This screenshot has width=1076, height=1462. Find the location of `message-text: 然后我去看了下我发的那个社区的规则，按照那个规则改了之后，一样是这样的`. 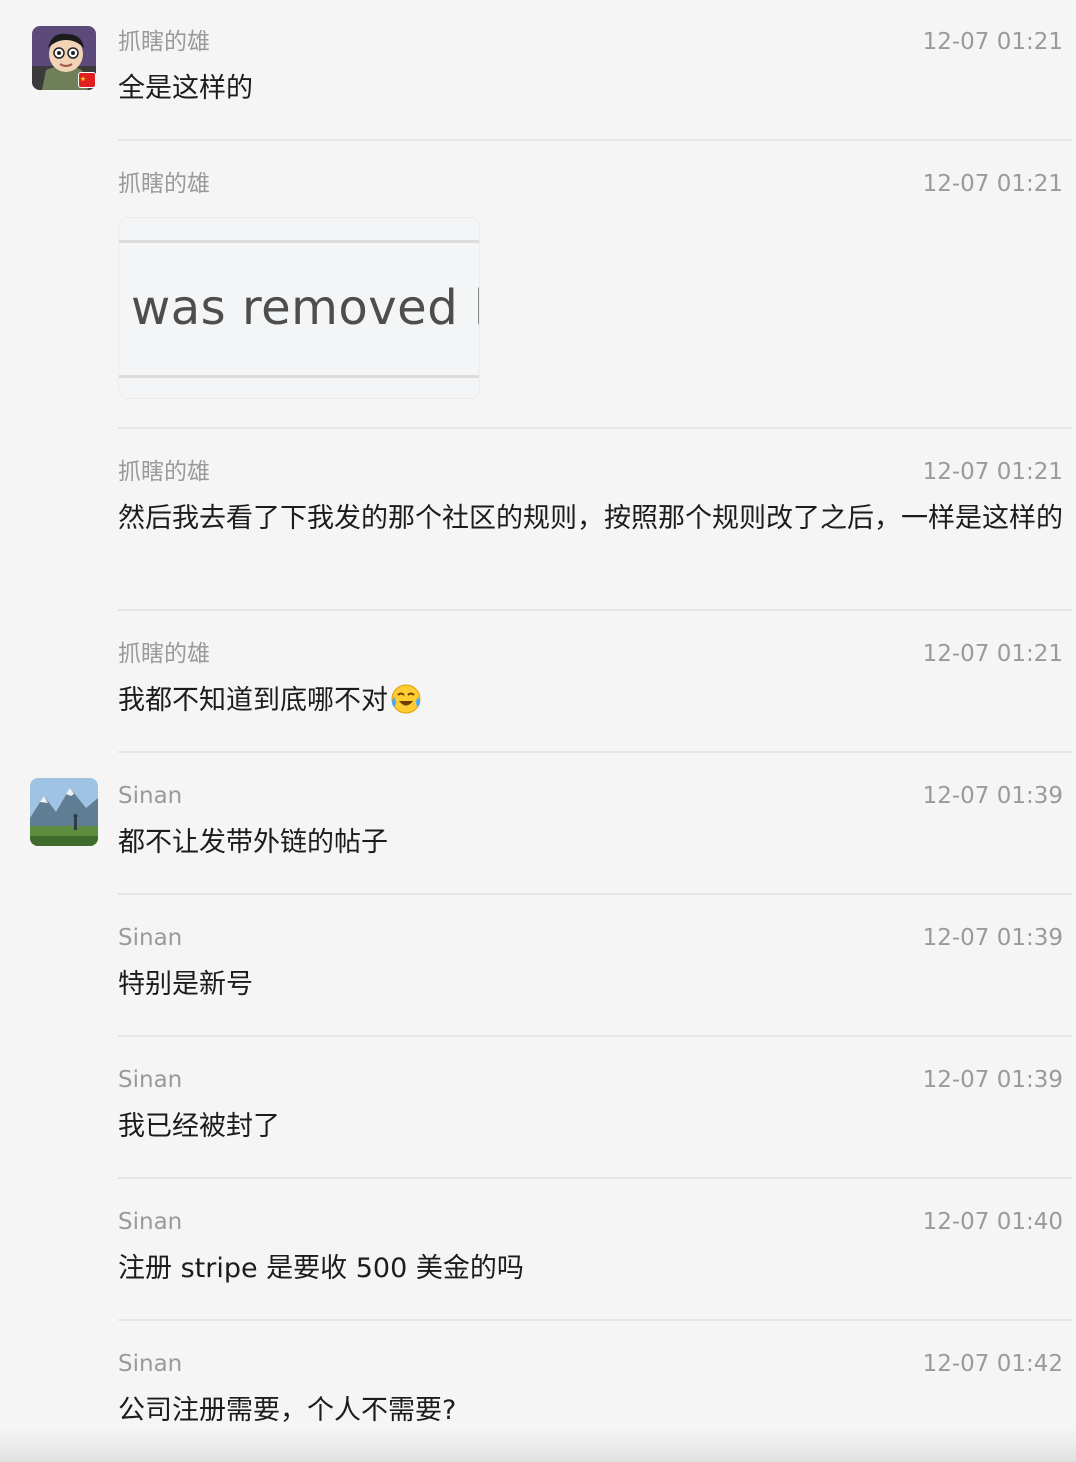

message-text: 然后我去看了下我发的那个社区的规则，按照那个规则改了之后，一样是这样的 is located at coordinates (590, 518).